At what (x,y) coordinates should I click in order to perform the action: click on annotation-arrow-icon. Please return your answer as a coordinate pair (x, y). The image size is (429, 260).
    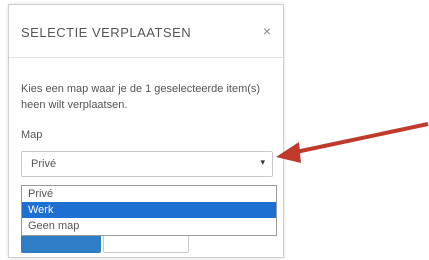
    Looking at the image, I should click on (352, 142).